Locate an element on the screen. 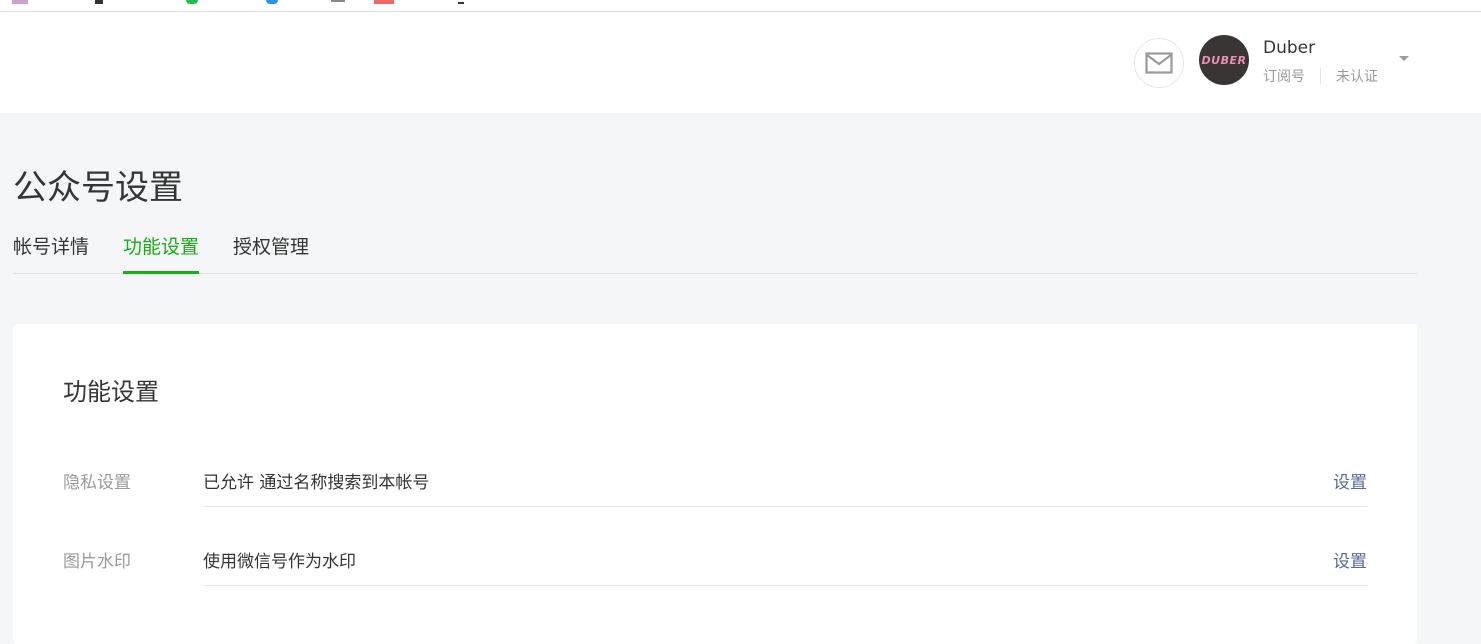 The height and width of the screenshot is (644, 1481). page-title: 公众号设置 is located at coordinates (98, 188).